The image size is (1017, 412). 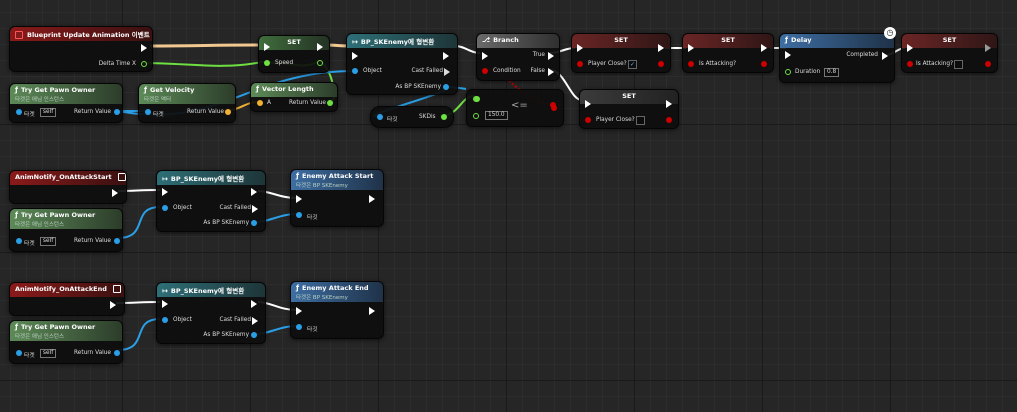 I want to click on is-attacking-checkbox, so click(x=958, y=64).